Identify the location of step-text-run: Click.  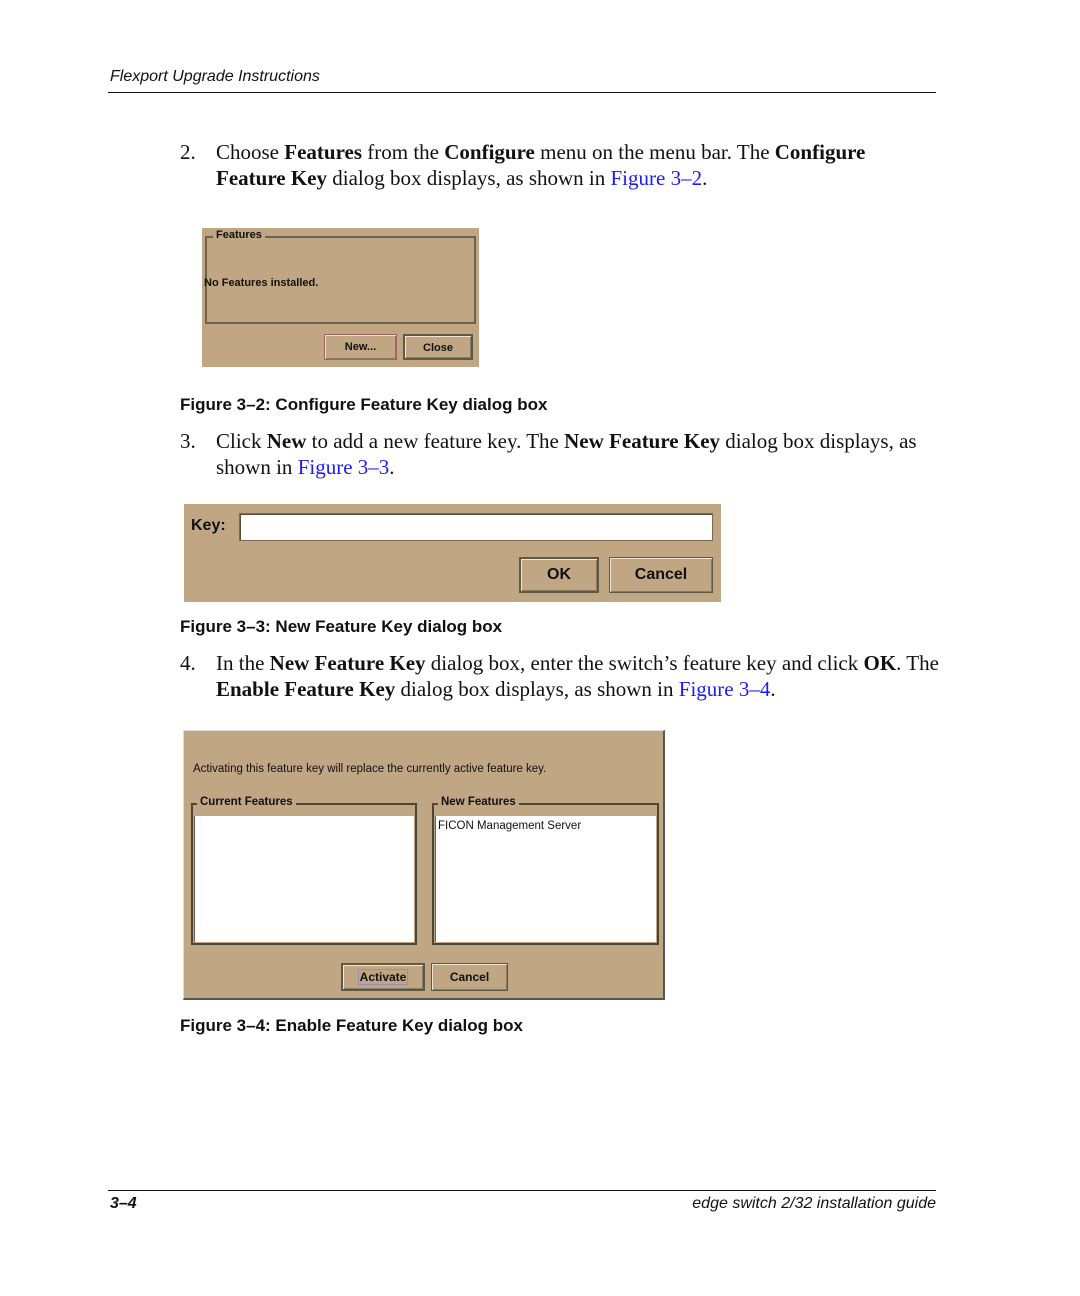
(241, 441).